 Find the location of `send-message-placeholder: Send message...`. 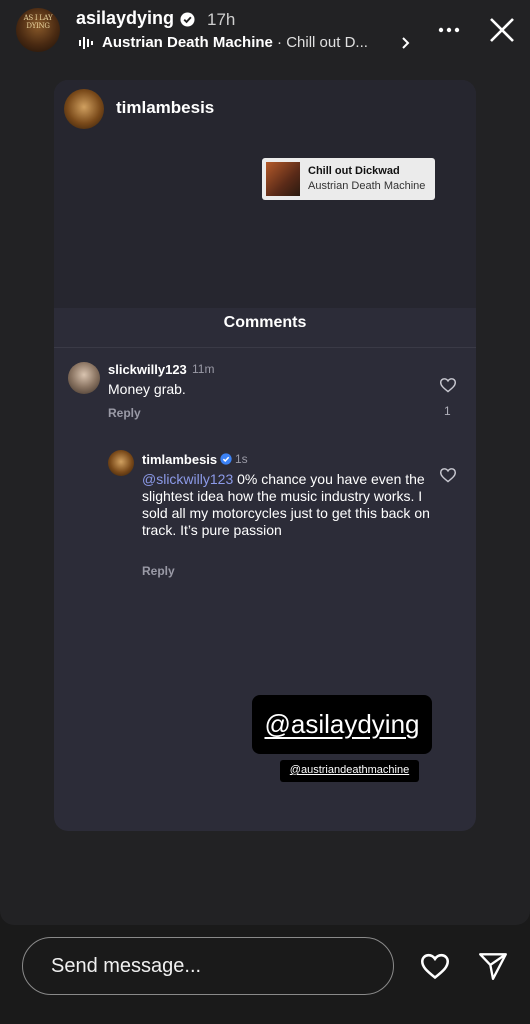

send-message-placeholder: Send message... is located at coordinates (126, 966).